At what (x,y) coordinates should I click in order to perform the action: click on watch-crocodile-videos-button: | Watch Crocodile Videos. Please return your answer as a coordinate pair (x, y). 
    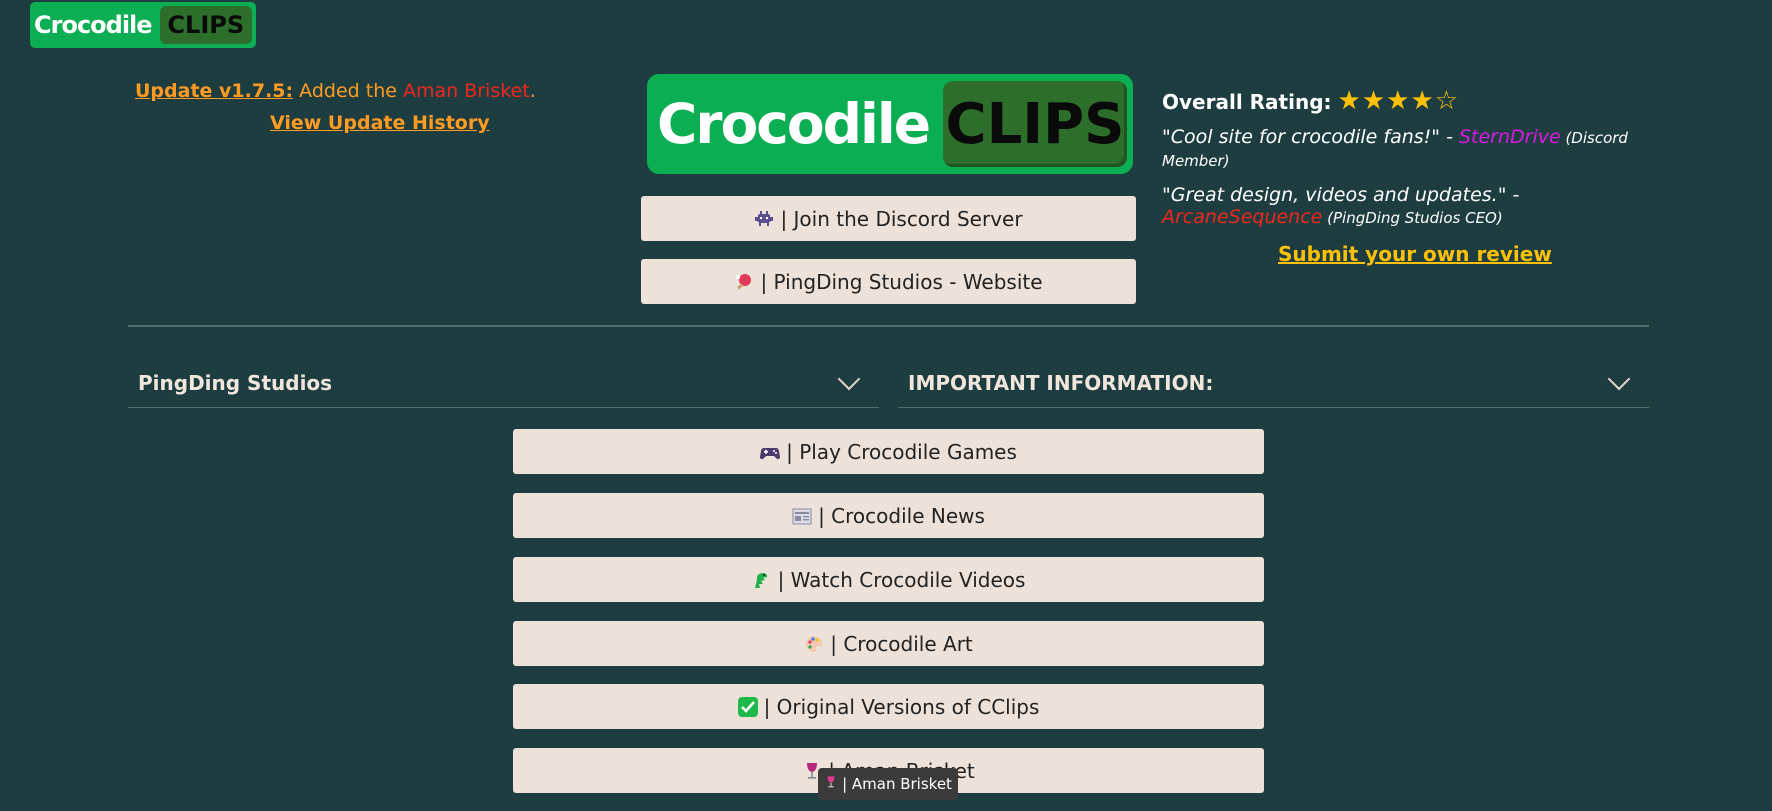
    Looking at the image, I should click on (888, 579).